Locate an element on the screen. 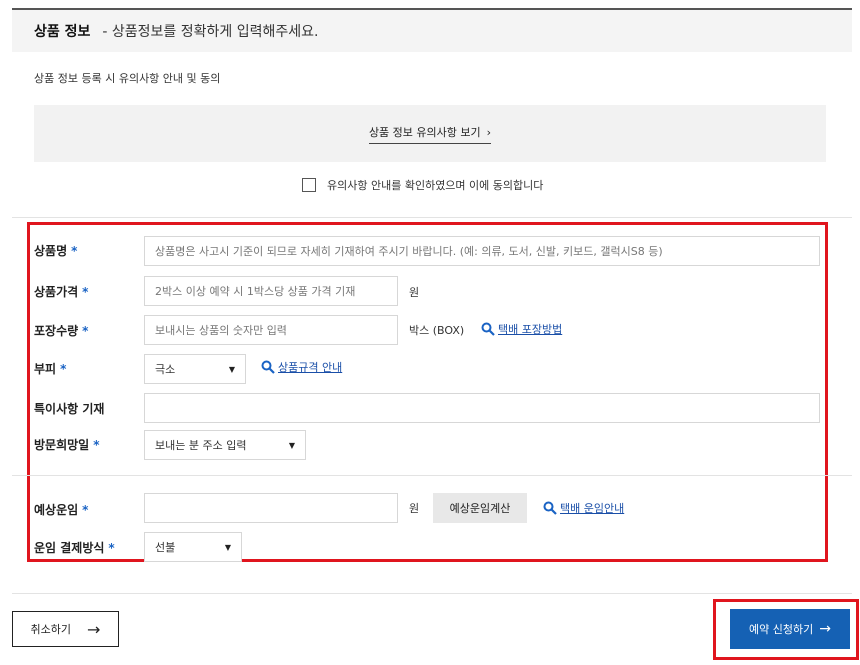 The width and height of the screenshot is (860, 665). visit-date-select: 보내는 분 주소 입력 ▼ is located at coordinates (225, 445).